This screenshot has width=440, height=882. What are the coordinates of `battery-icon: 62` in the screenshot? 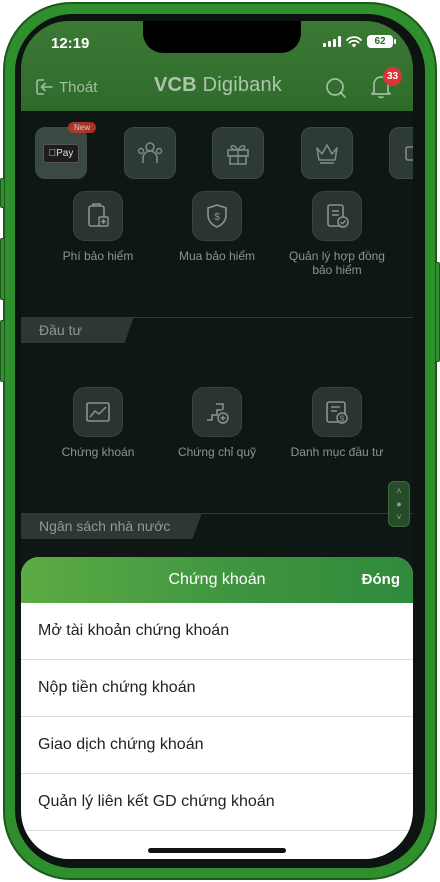 It's located at (381, 41).